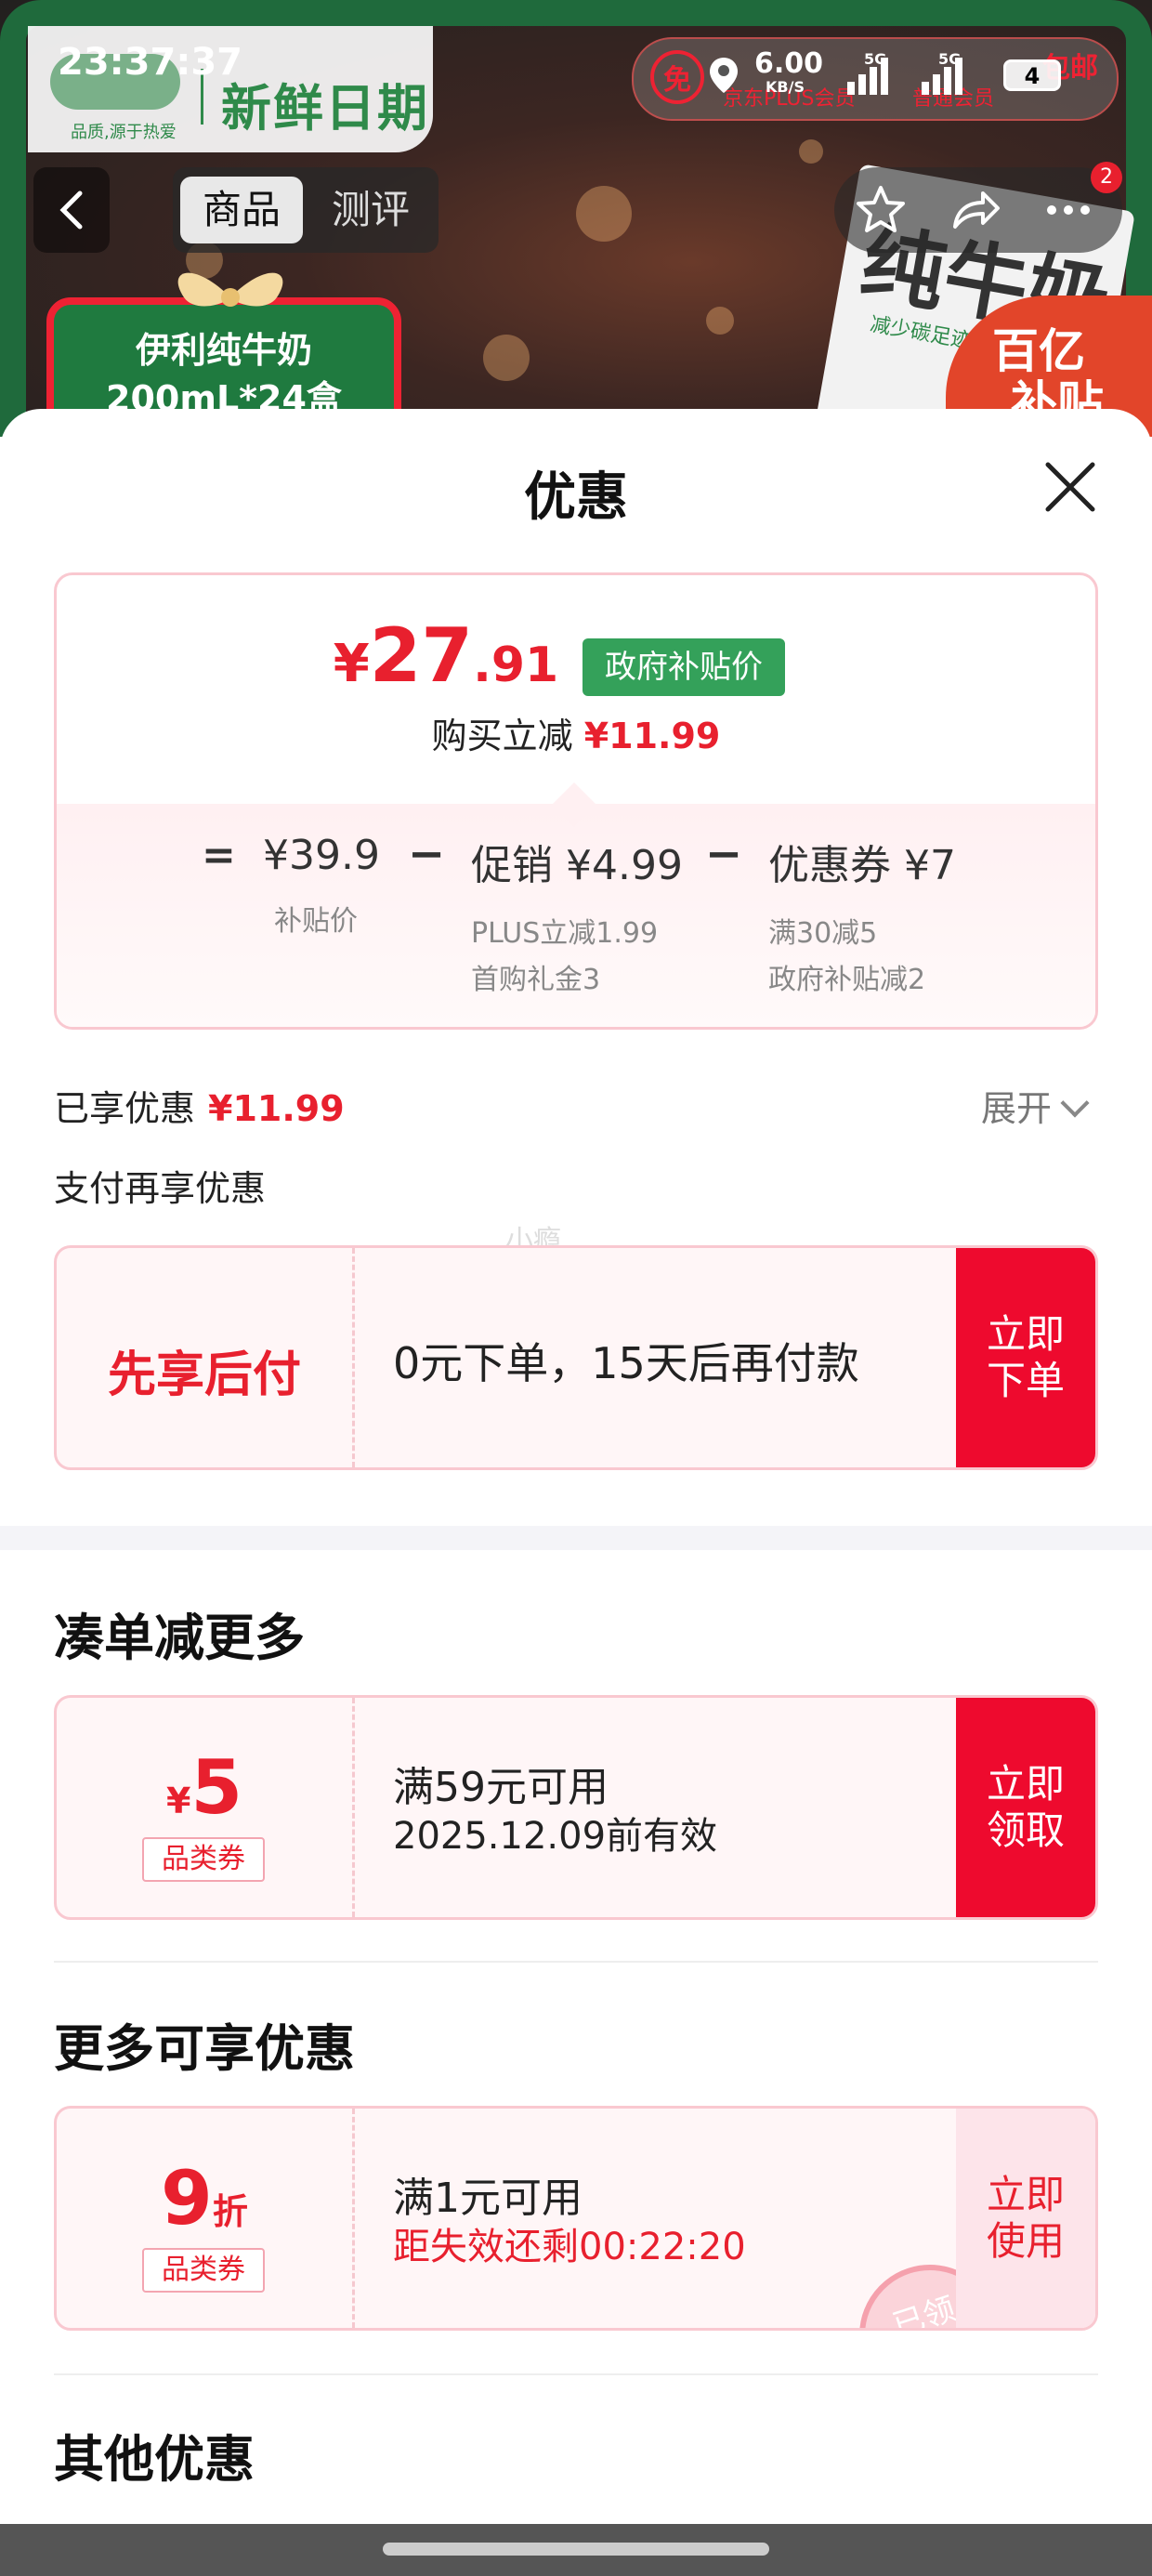 This screenshot has height=2576, width=1152. What do you see at coordinates (881, 210) in the screenshot?
I see `star-icon` at bounding box center [881, 210].